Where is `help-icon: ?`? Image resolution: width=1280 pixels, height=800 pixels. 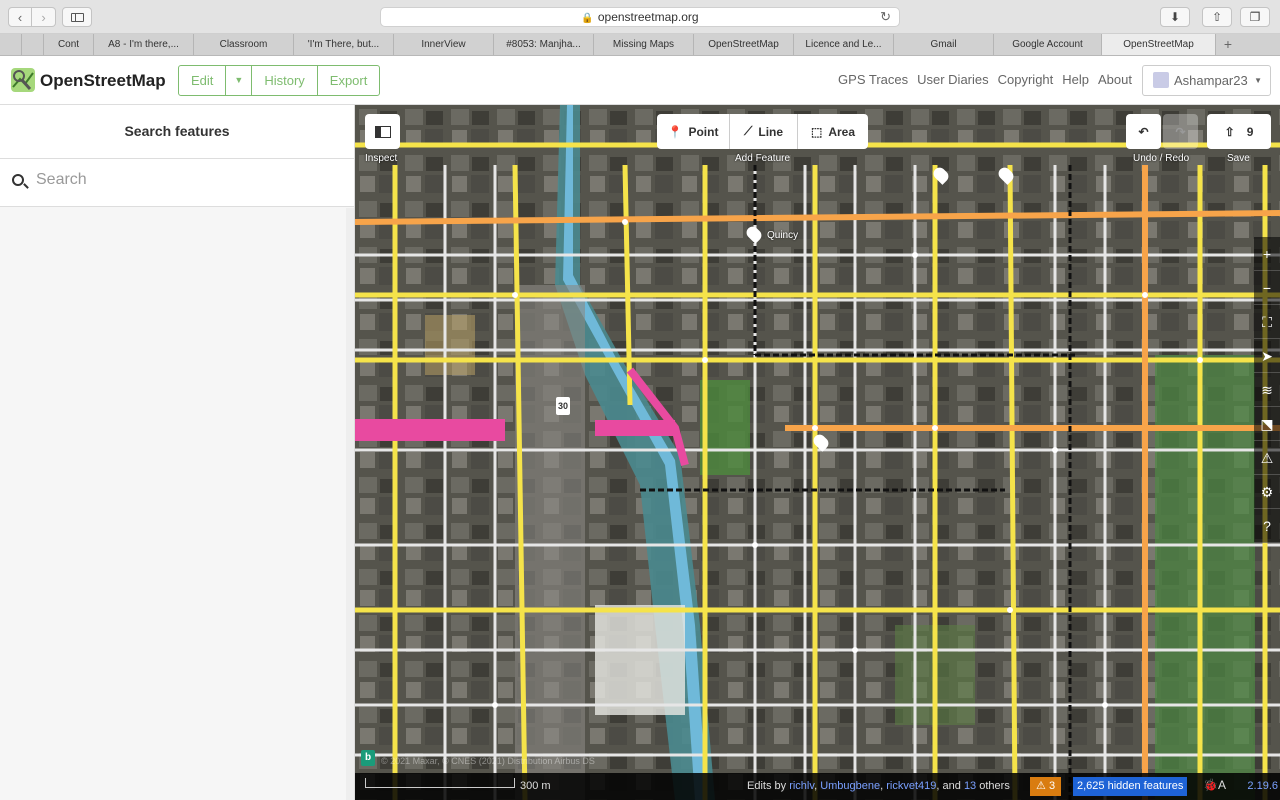
help-icon: ? is located at coordinates (1267, 526).